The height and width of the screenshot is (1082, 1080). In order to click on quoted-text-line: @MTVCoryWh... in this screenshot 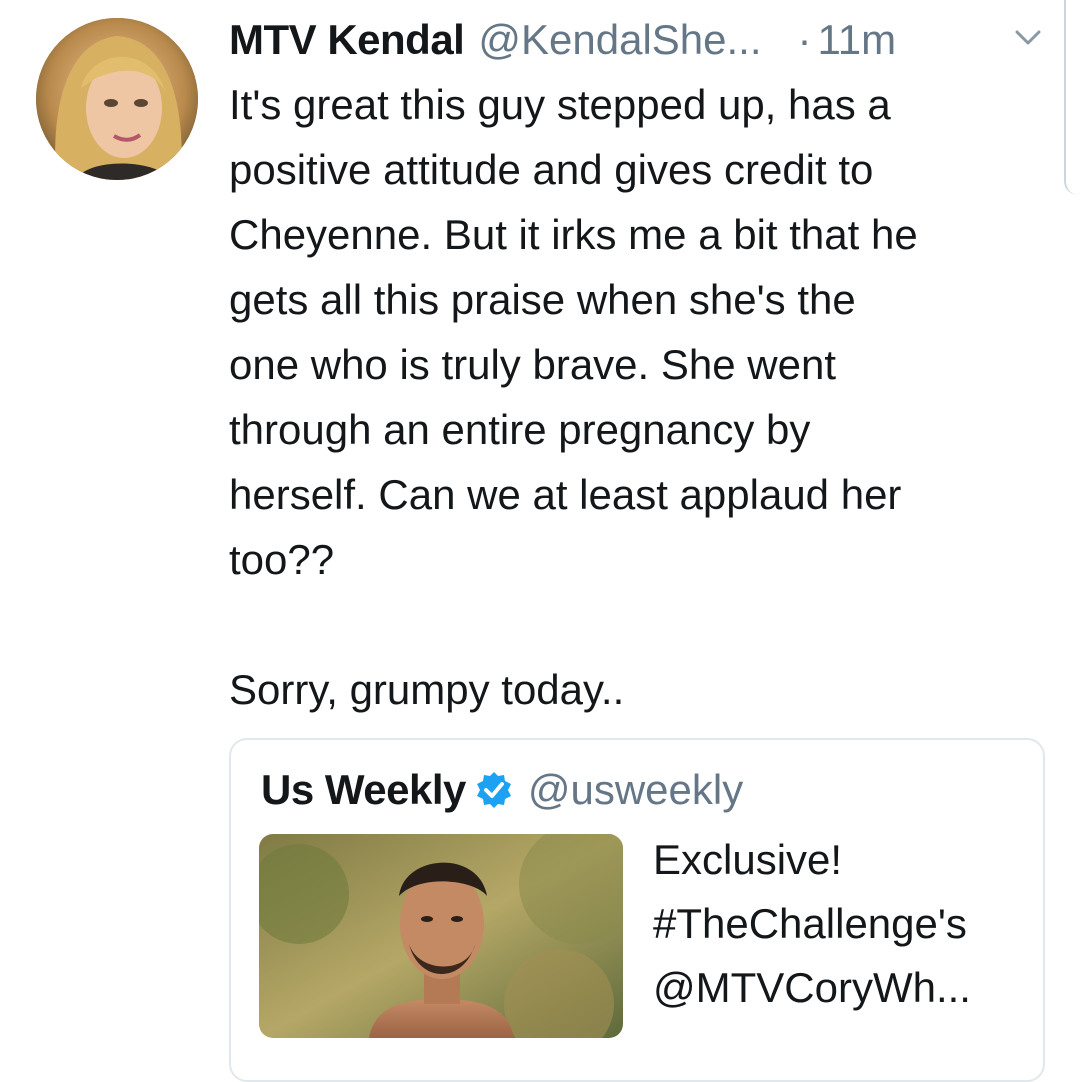, I will do `click(812, 987)`.